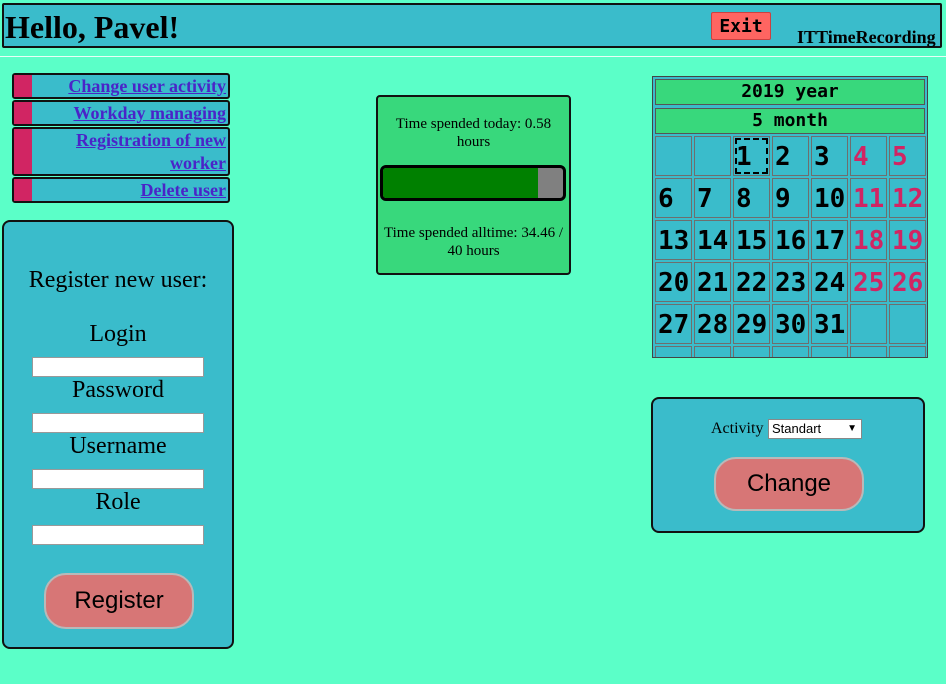 The image size is (946, 684). Describe the element at coordinates (868, 198) in the screenshot. I see `calendar-day-11: 11` at that location.